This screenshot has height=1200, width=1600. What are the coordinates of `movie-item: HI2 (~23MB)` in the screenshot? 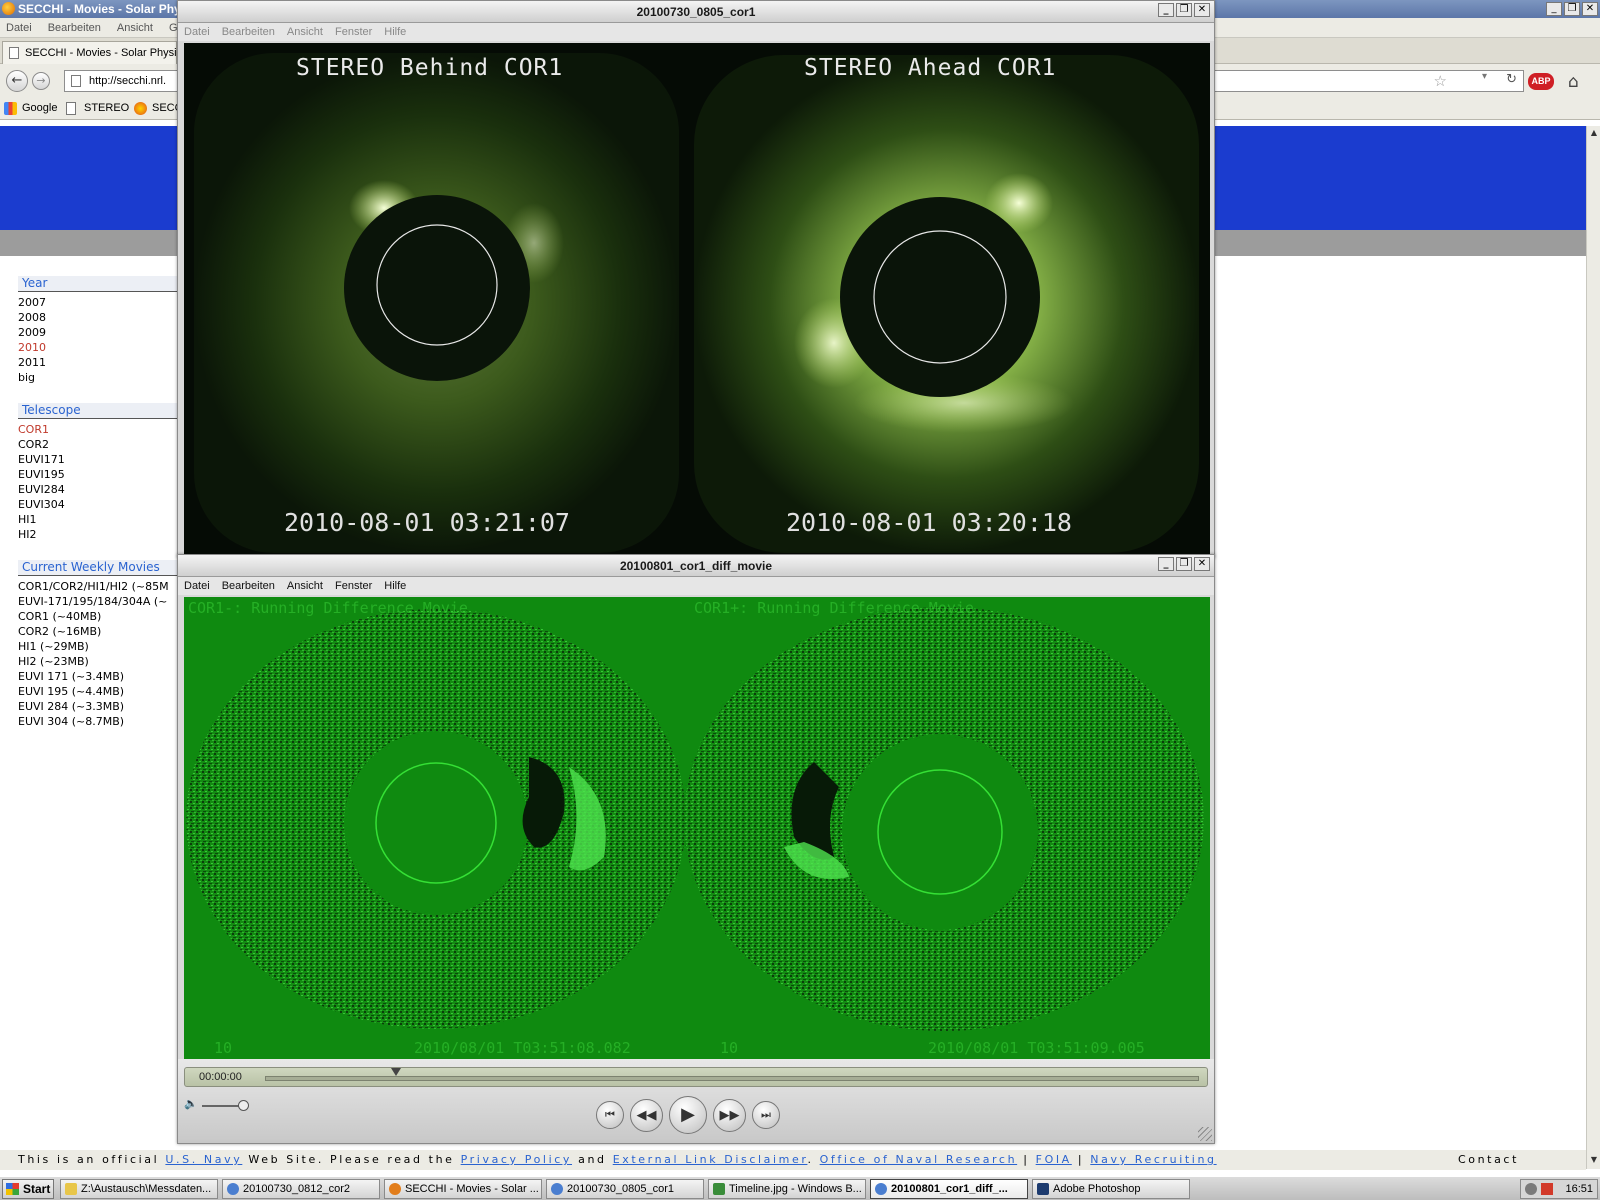 It's located at (98, 661).